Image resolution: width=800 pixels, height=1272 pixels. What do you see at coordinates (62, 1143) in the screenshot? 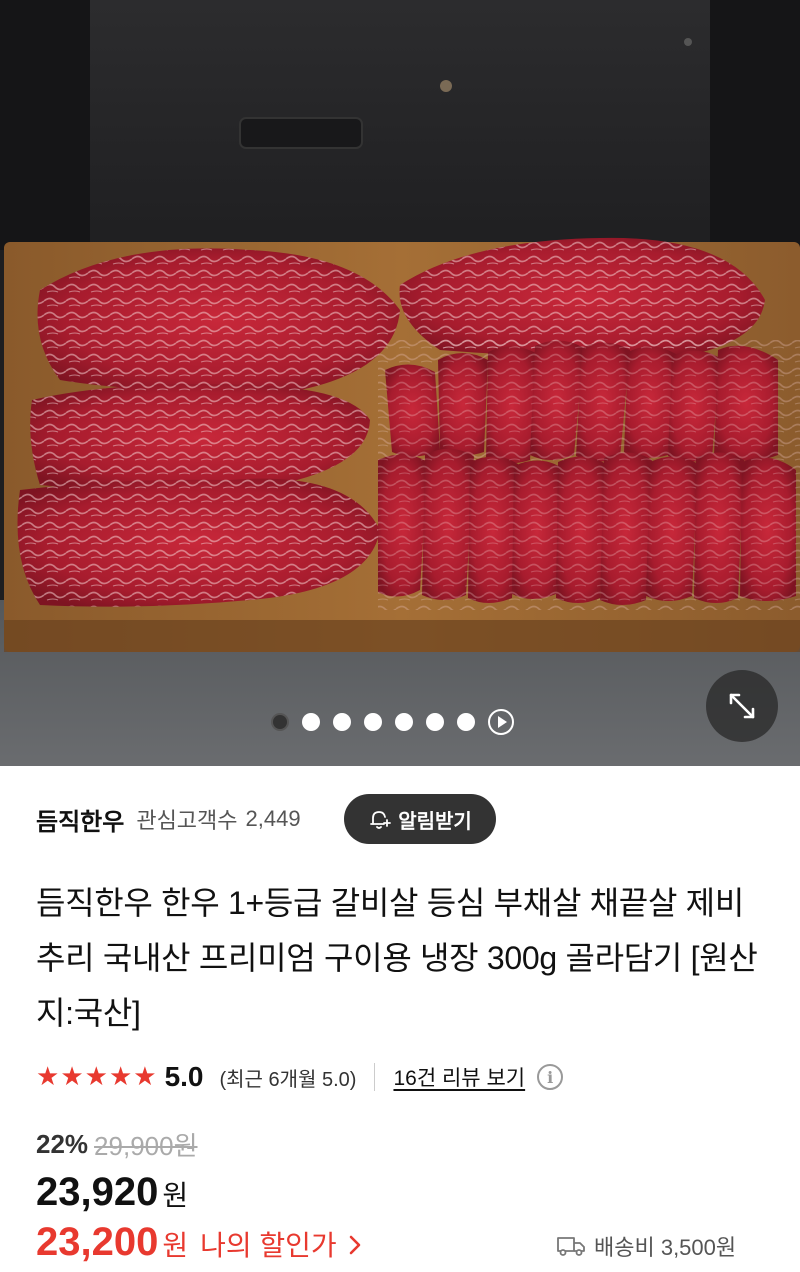
I see `discount-rate: 22%` at bounding box center [62, 1143].